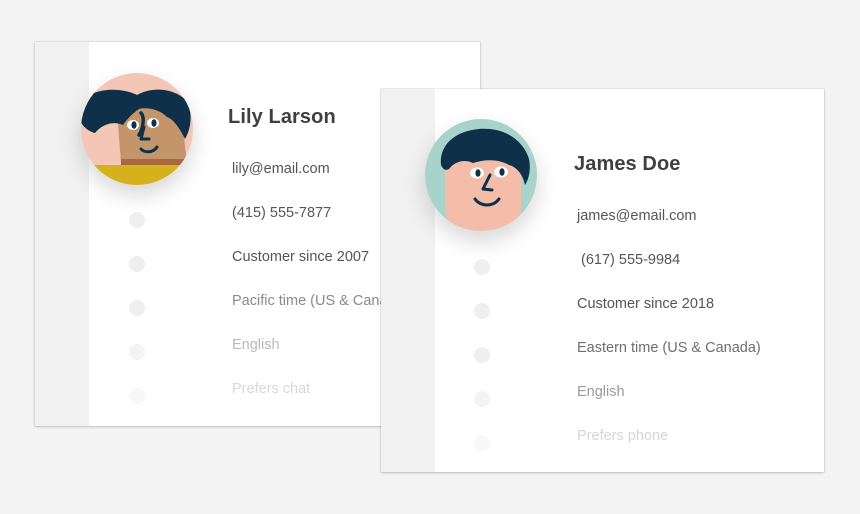 Image resolution: width=860 pixels, height=514 pixels. What do you see at coordinates (301, 257) in the screenshot?
I see `customer-since-value: Customer since 2007` at bounding box center [301, 257].